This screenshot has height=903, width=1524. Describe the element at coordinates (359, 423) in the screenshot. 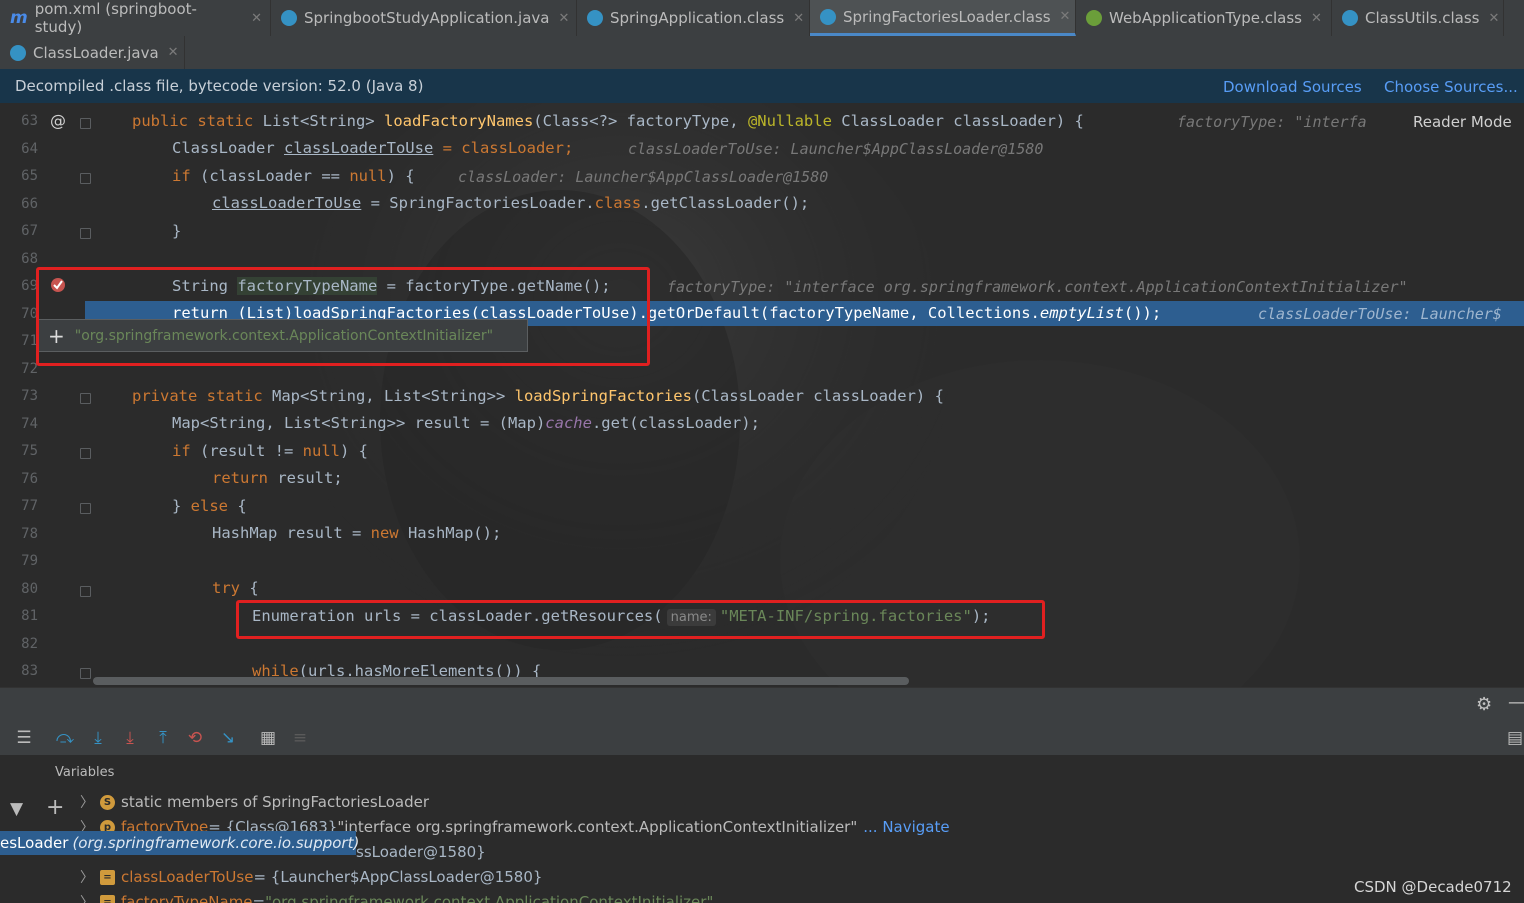

I see `code-text: Map<String, List<String>> result = (Map)` at that location.